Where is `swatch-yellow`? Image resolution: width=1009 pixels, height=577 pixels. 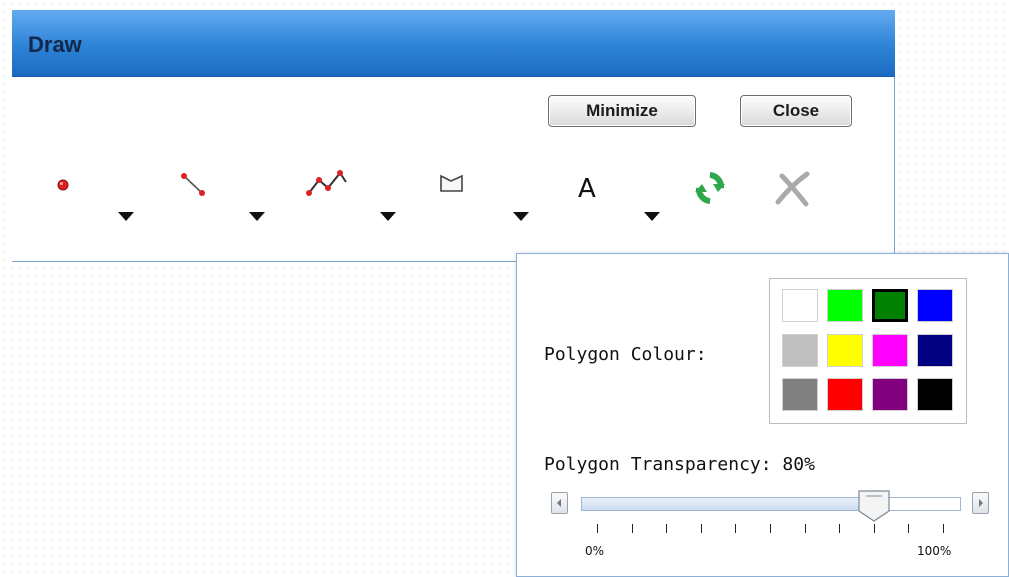 swatch-yellow is located at coordinates (845, 350).